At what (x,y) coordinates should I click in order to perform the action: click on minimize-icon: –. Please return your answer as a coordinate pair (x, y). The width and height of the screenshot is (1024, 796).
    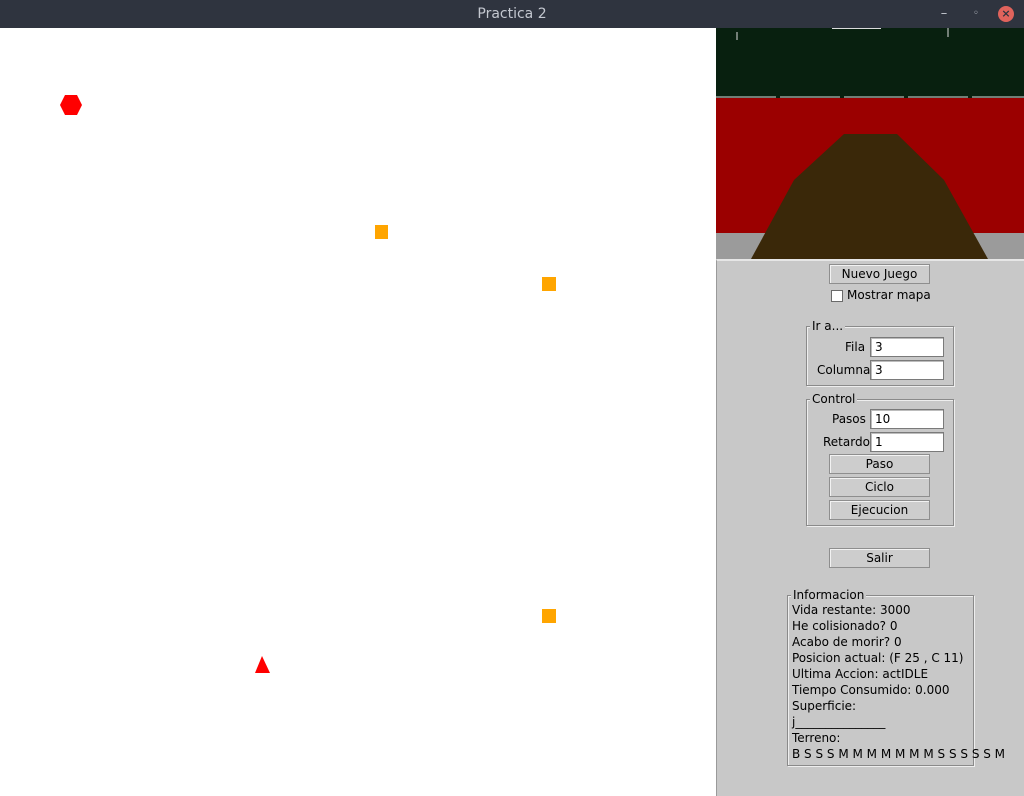
    Looking at the image, I should click on (944, 14).